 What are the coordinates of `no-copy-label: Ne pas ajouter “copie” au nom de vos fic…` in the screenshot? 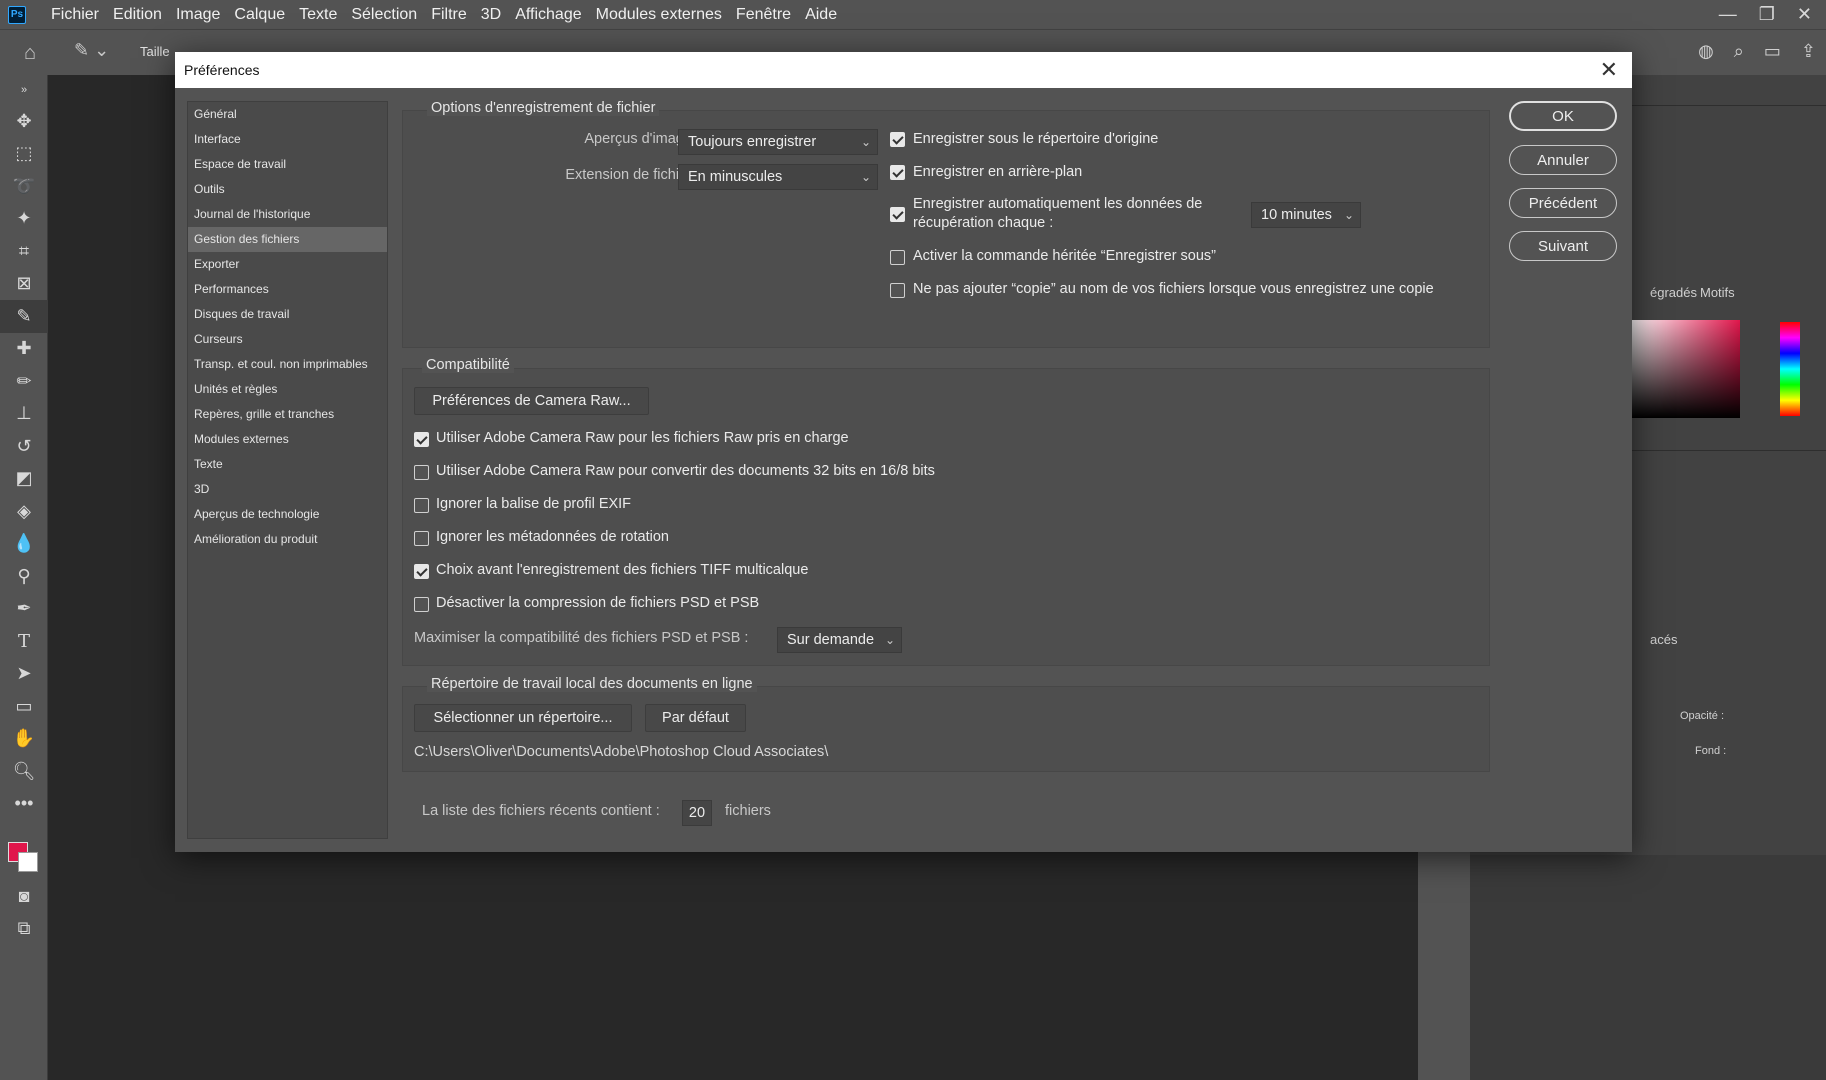 It's located at (1173, 289).